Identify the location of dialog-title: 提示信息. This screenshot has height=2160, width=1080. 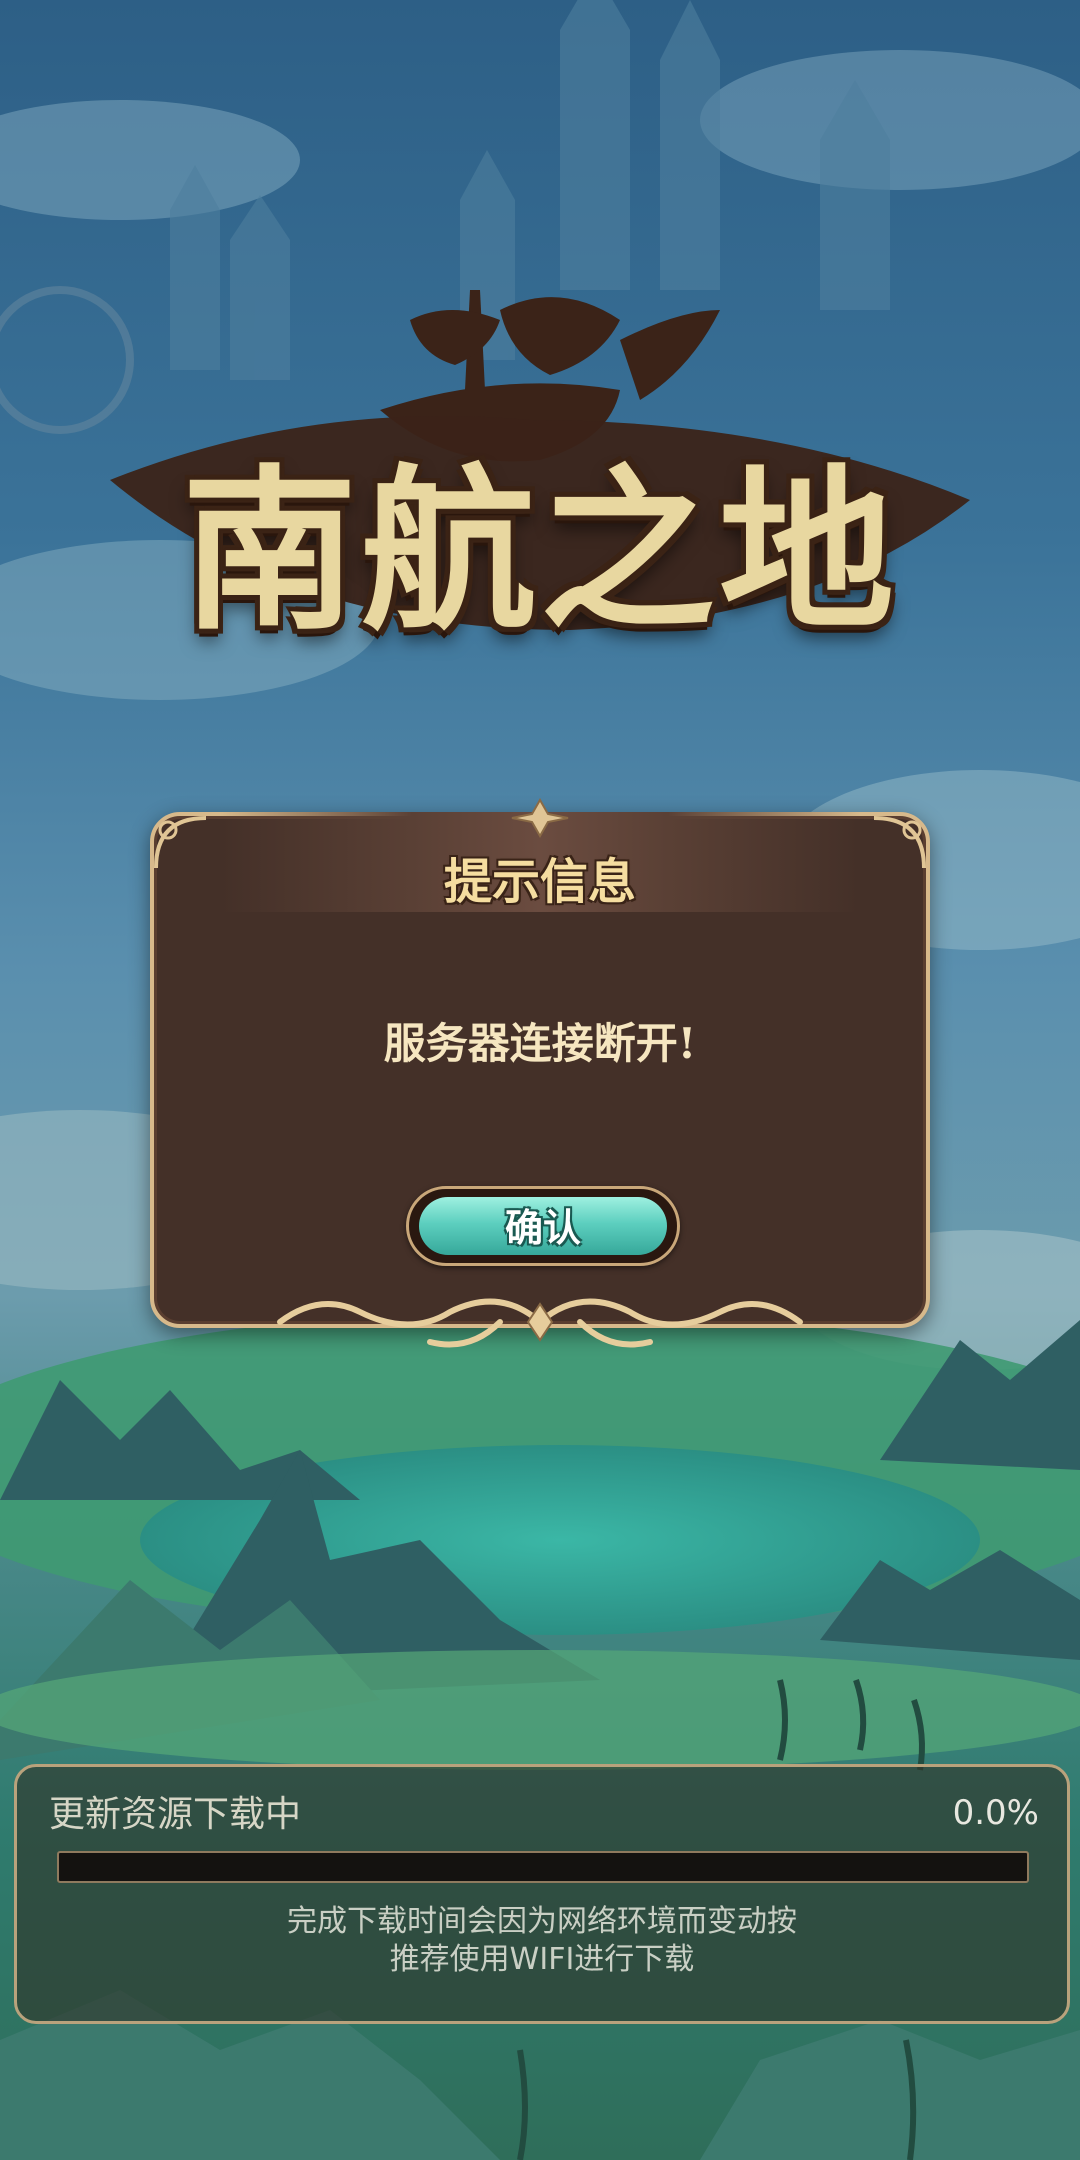
(539, 882).